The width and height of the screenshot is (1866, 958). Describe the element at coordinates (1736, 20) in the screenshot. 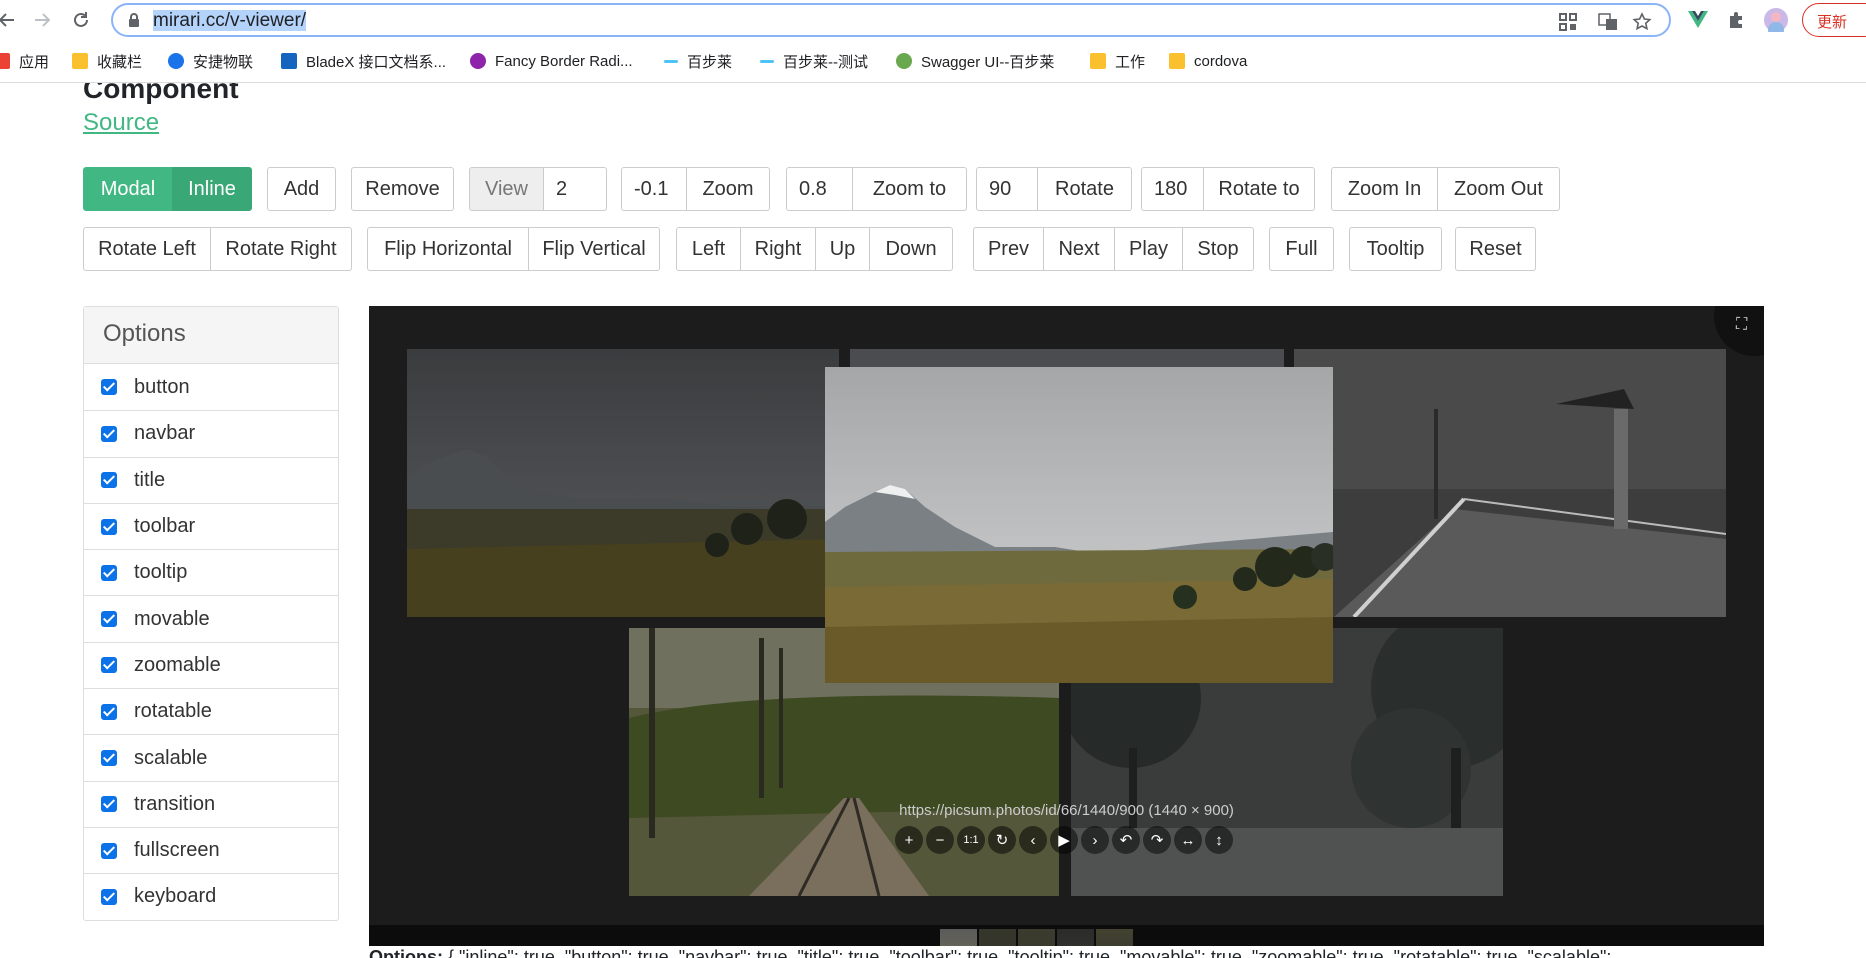

I see `extensions-icon` at that location.